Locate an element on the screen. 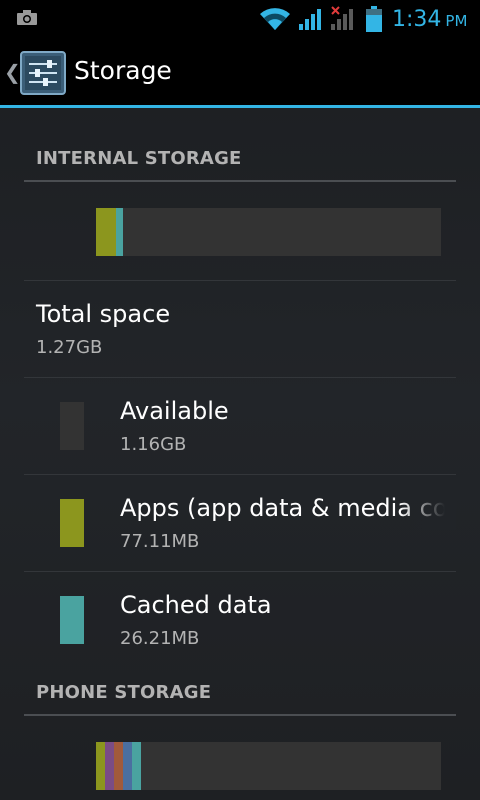 The width and height of the screenshot is (480, 800). internal-storage-rule is located at coordinates (240, 181).